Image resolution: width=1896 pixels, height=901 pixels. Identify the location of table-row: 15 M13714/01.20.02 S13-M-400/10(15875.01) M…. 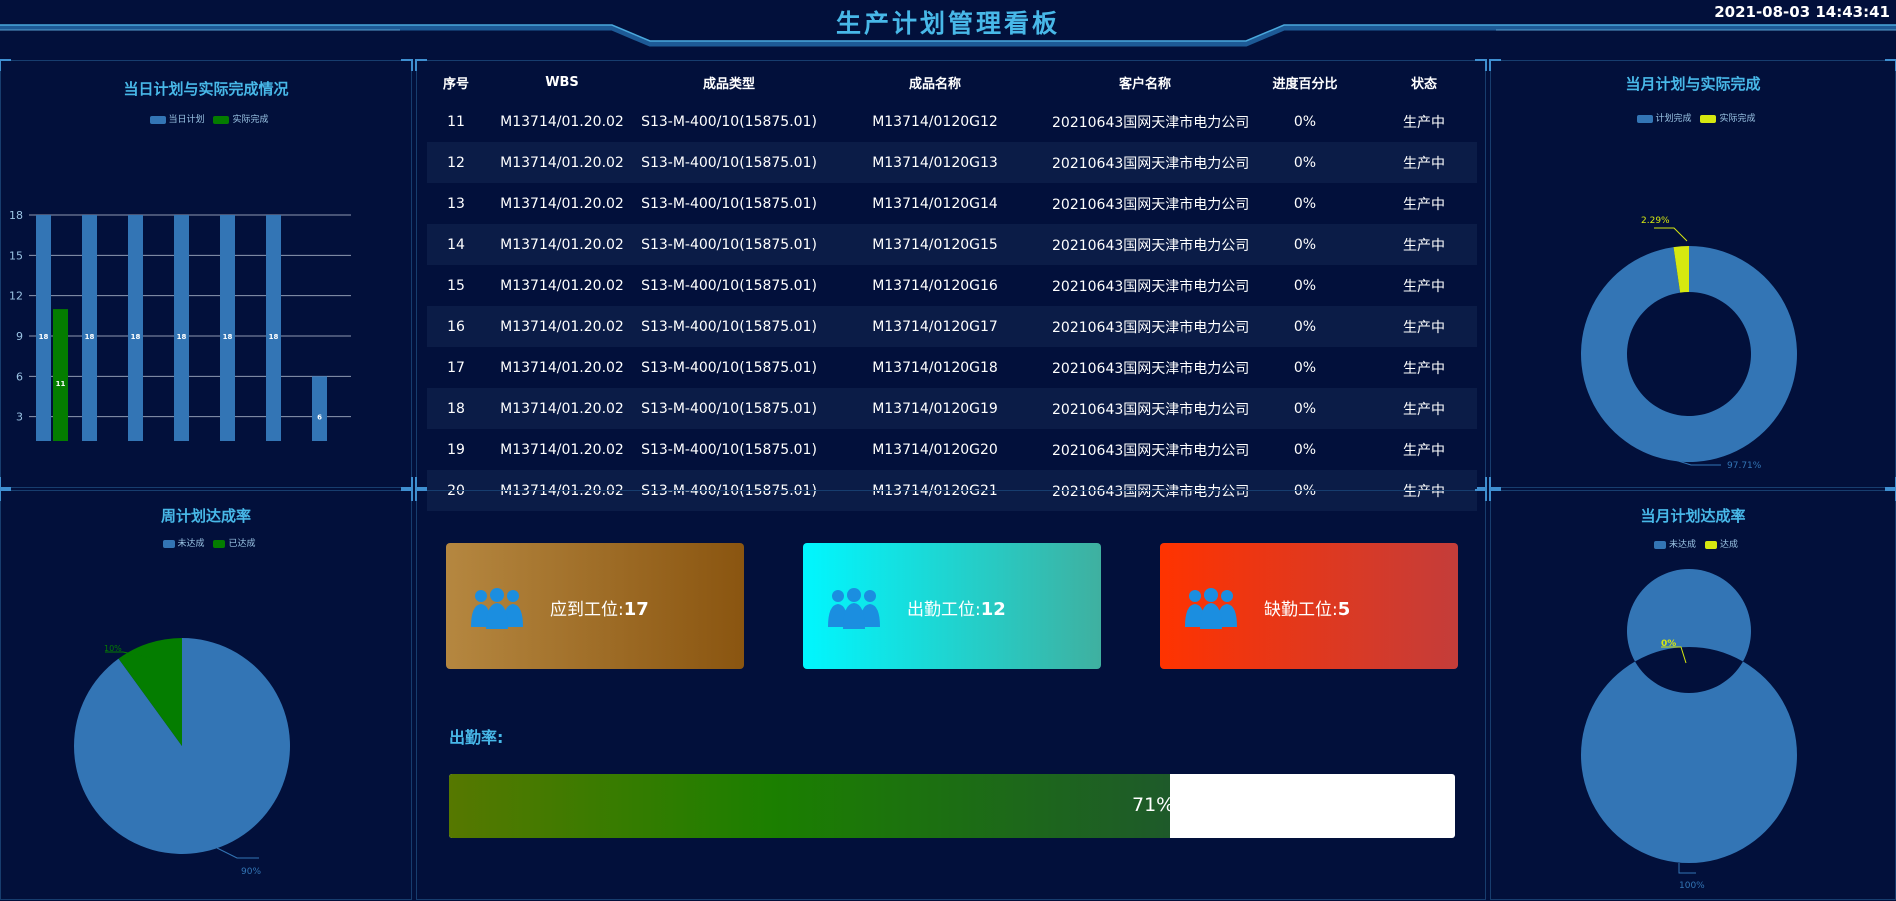
(952, 285).